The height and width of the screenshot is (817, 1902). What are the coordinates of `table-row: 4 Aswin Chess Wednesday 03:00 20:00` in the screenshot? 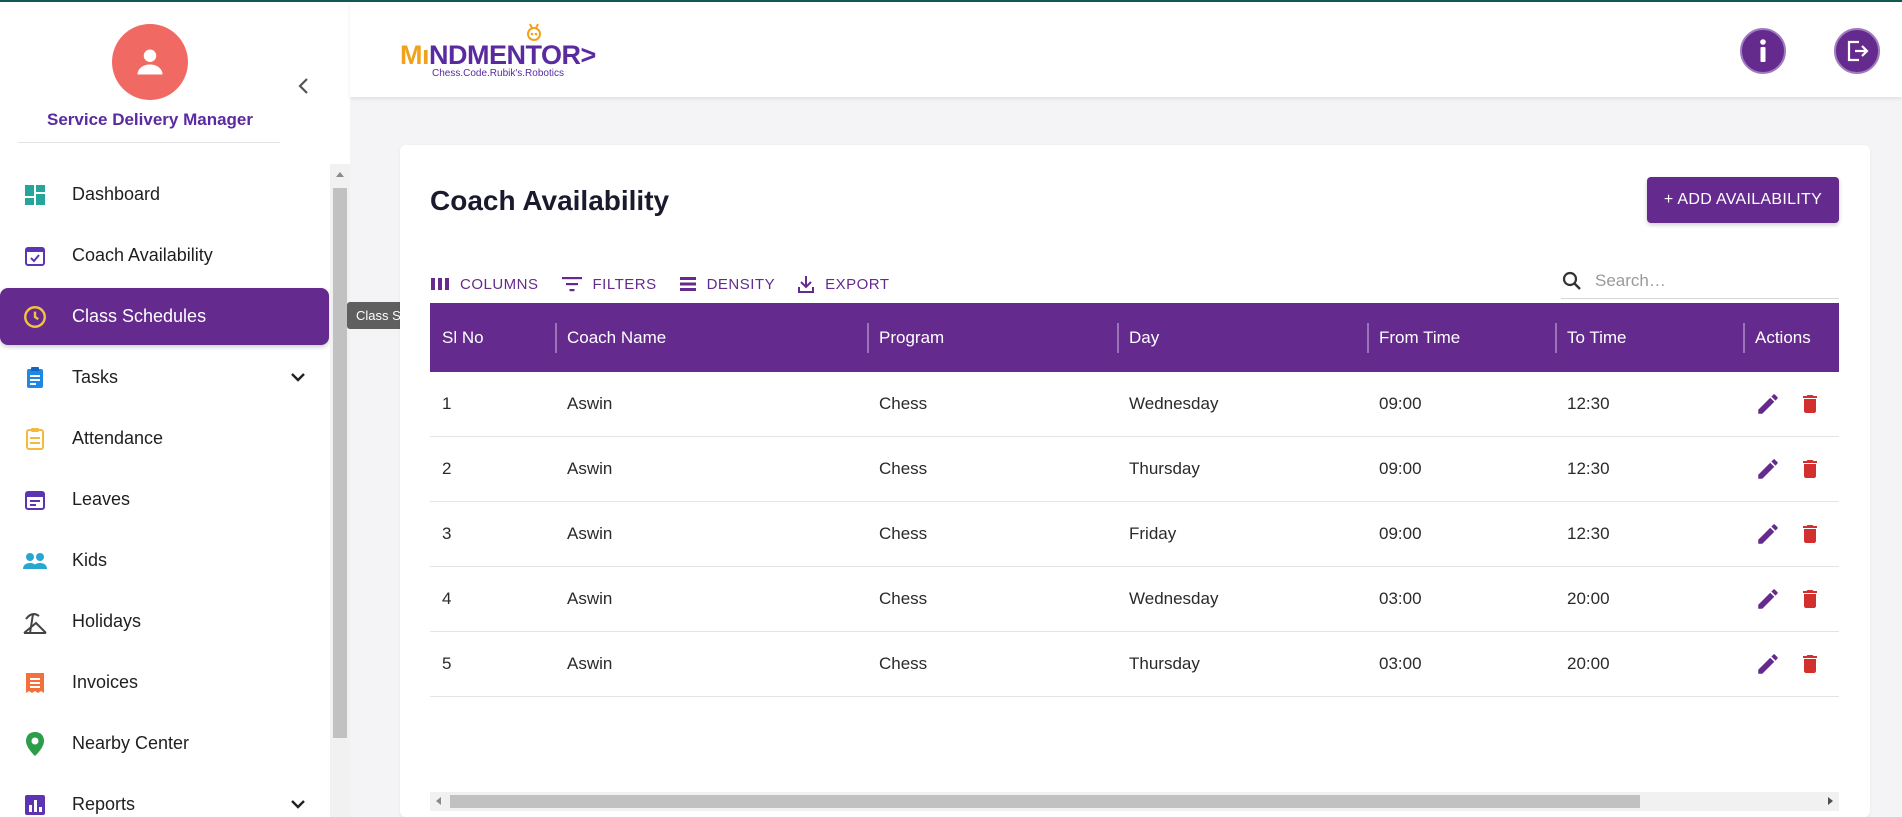 It's located at (1134, 599).